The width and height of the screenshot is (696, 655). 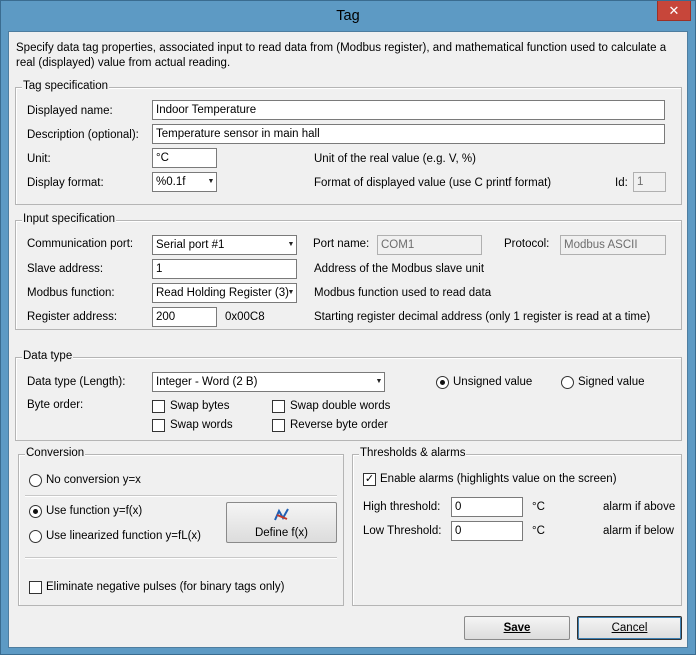 I want to click on communication-port-combo: Serial port #1 ▼, so click(x=224, y=245).